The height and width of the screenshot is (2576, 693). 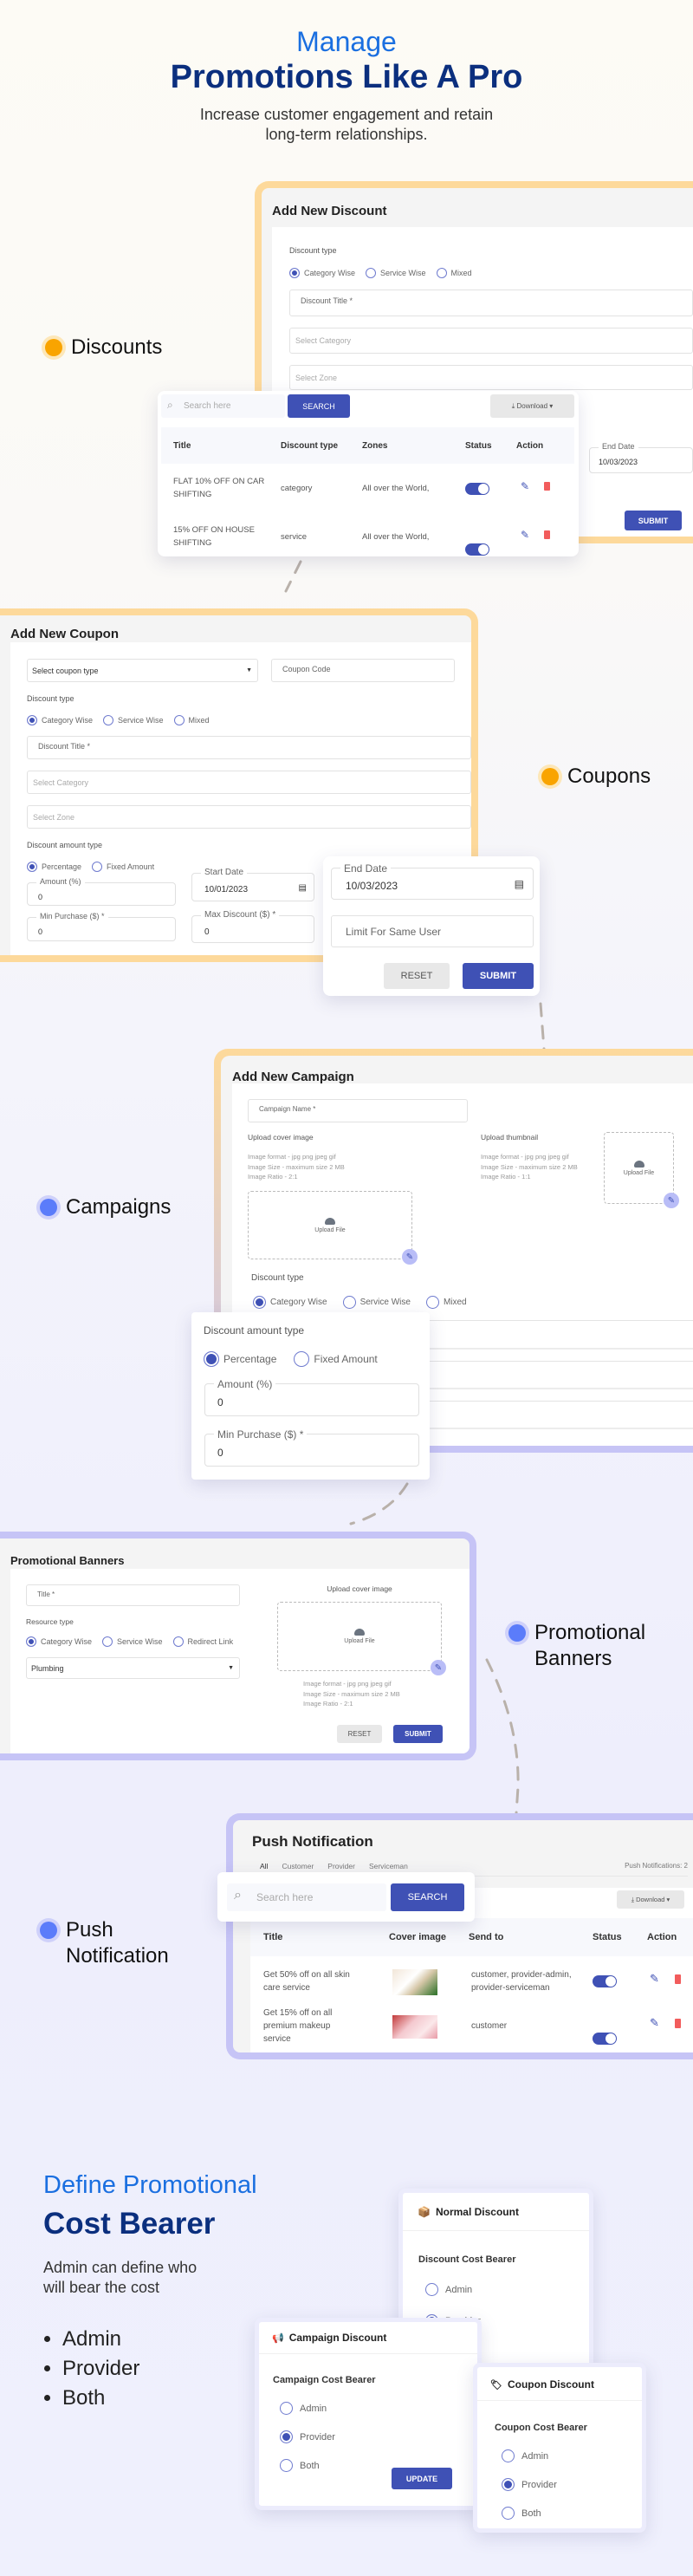 I want to click on thumbnail-upload: Upload File, so click(x=639, y=1168).